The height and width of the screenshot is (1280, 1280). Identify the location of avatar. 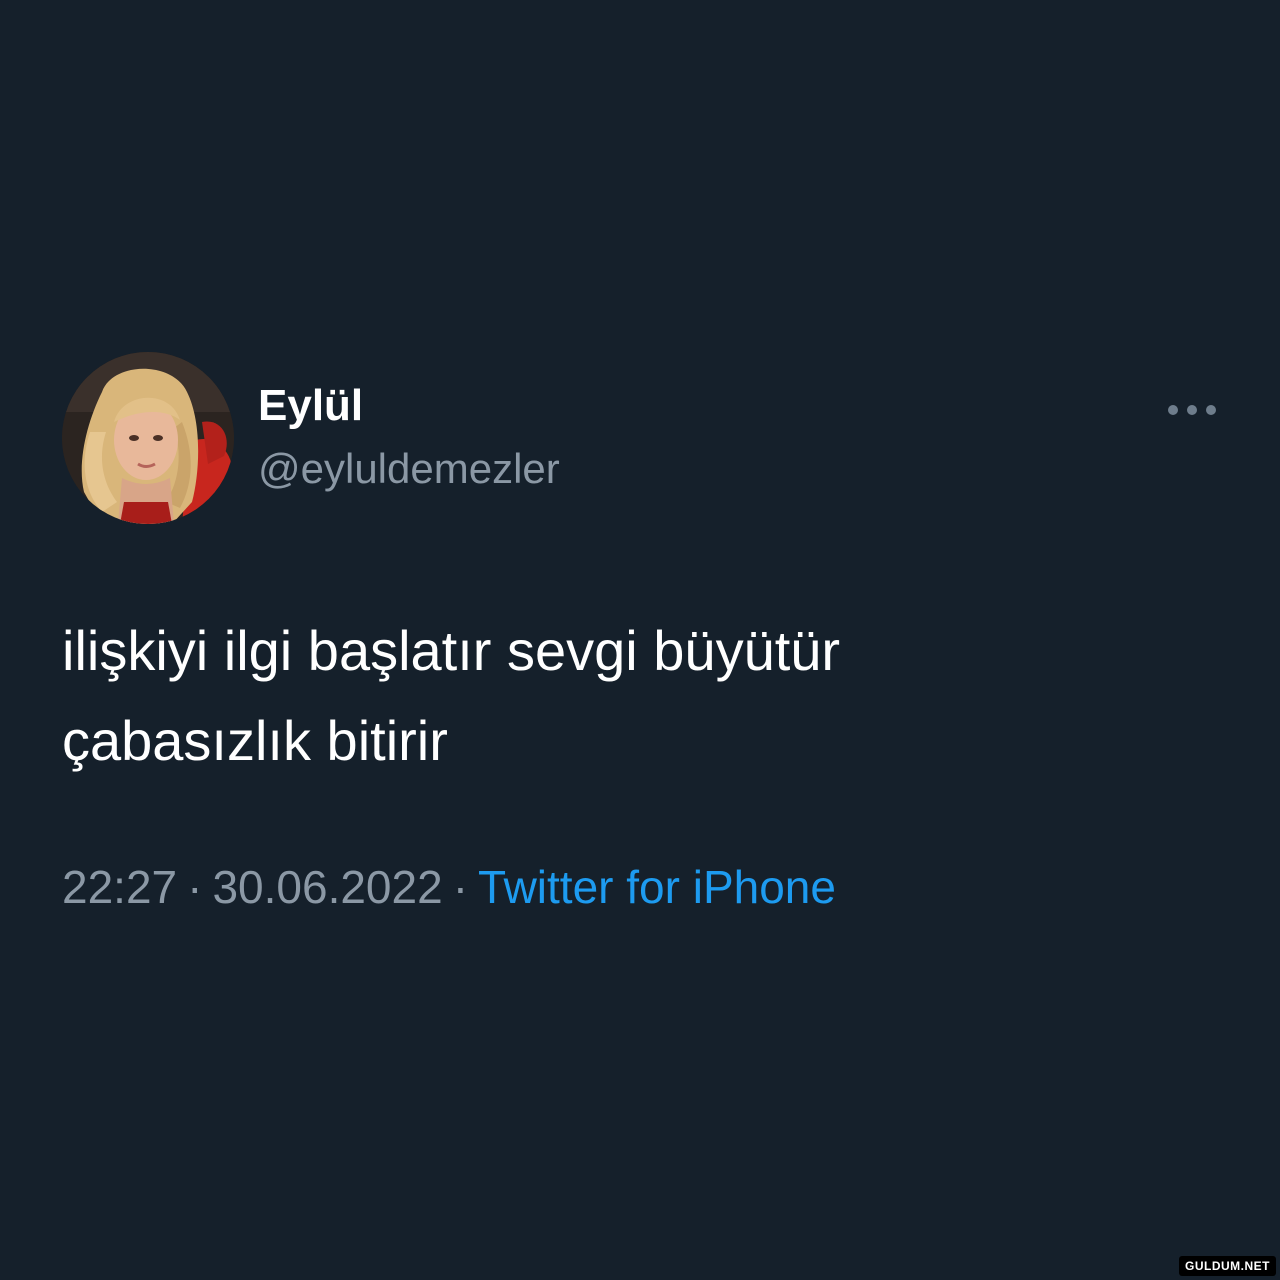
(148, 438).